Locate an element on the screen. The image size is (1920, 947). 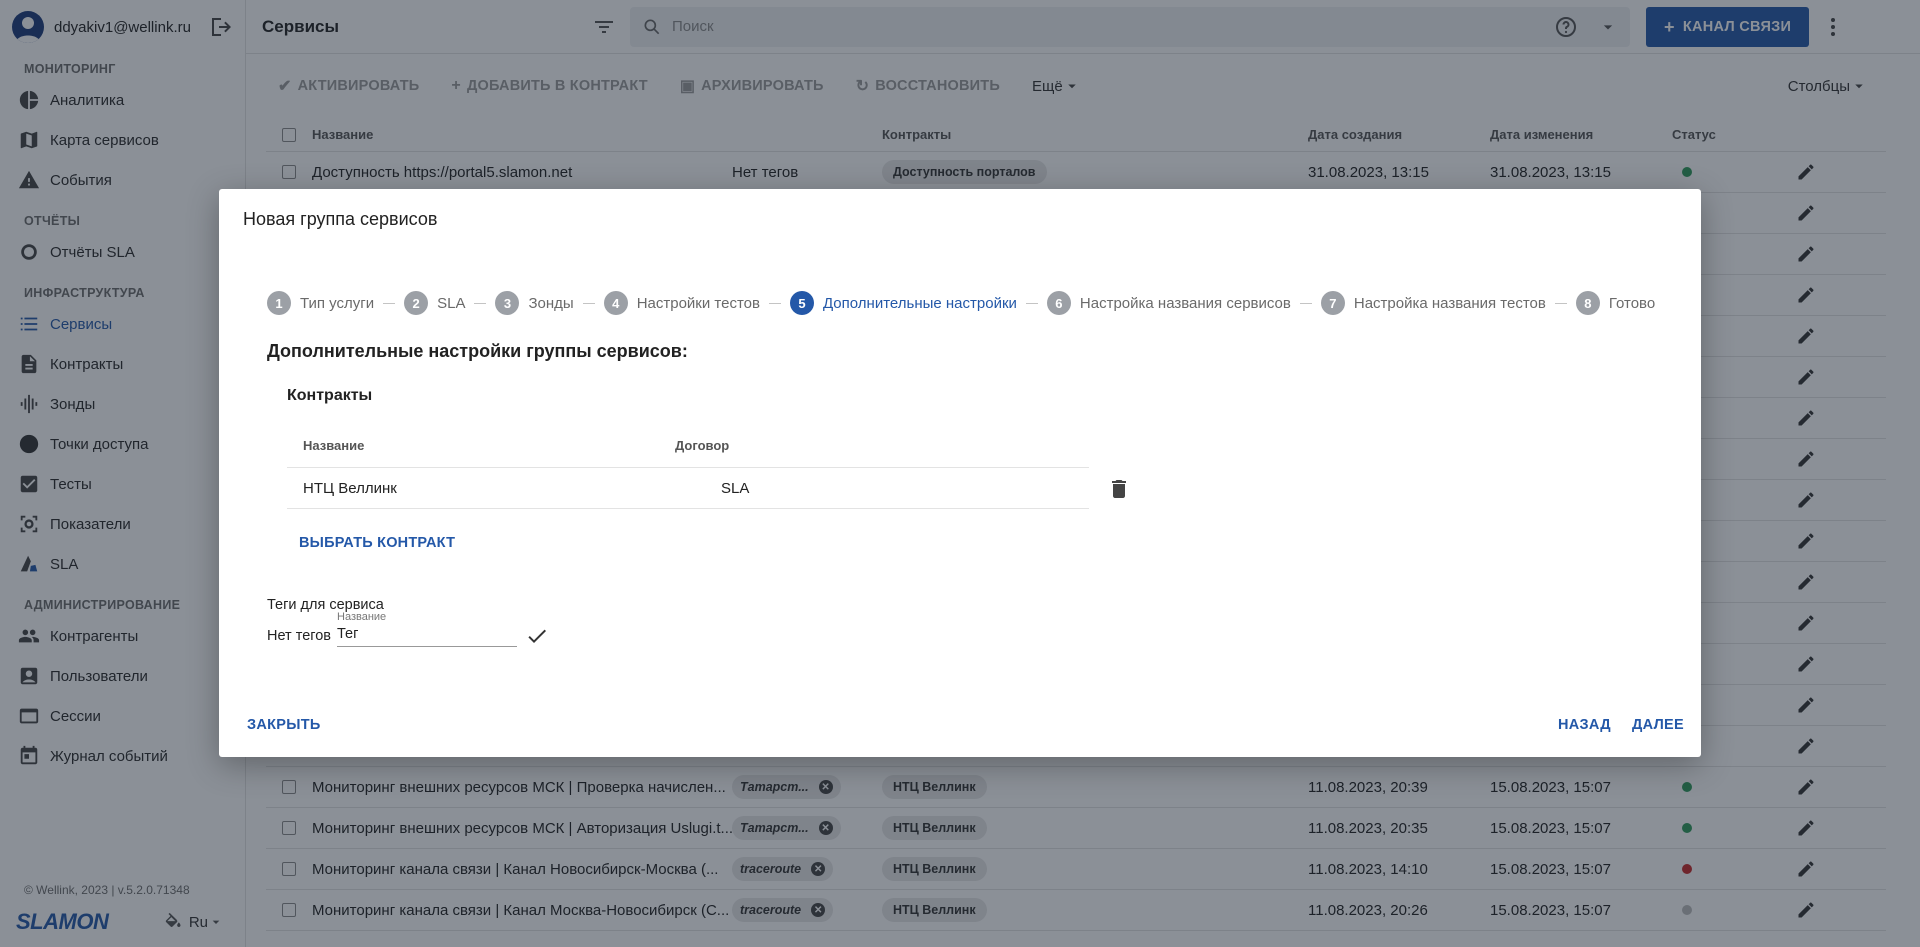
step-label: Настройки тестов is located at coordinates (698, 303).